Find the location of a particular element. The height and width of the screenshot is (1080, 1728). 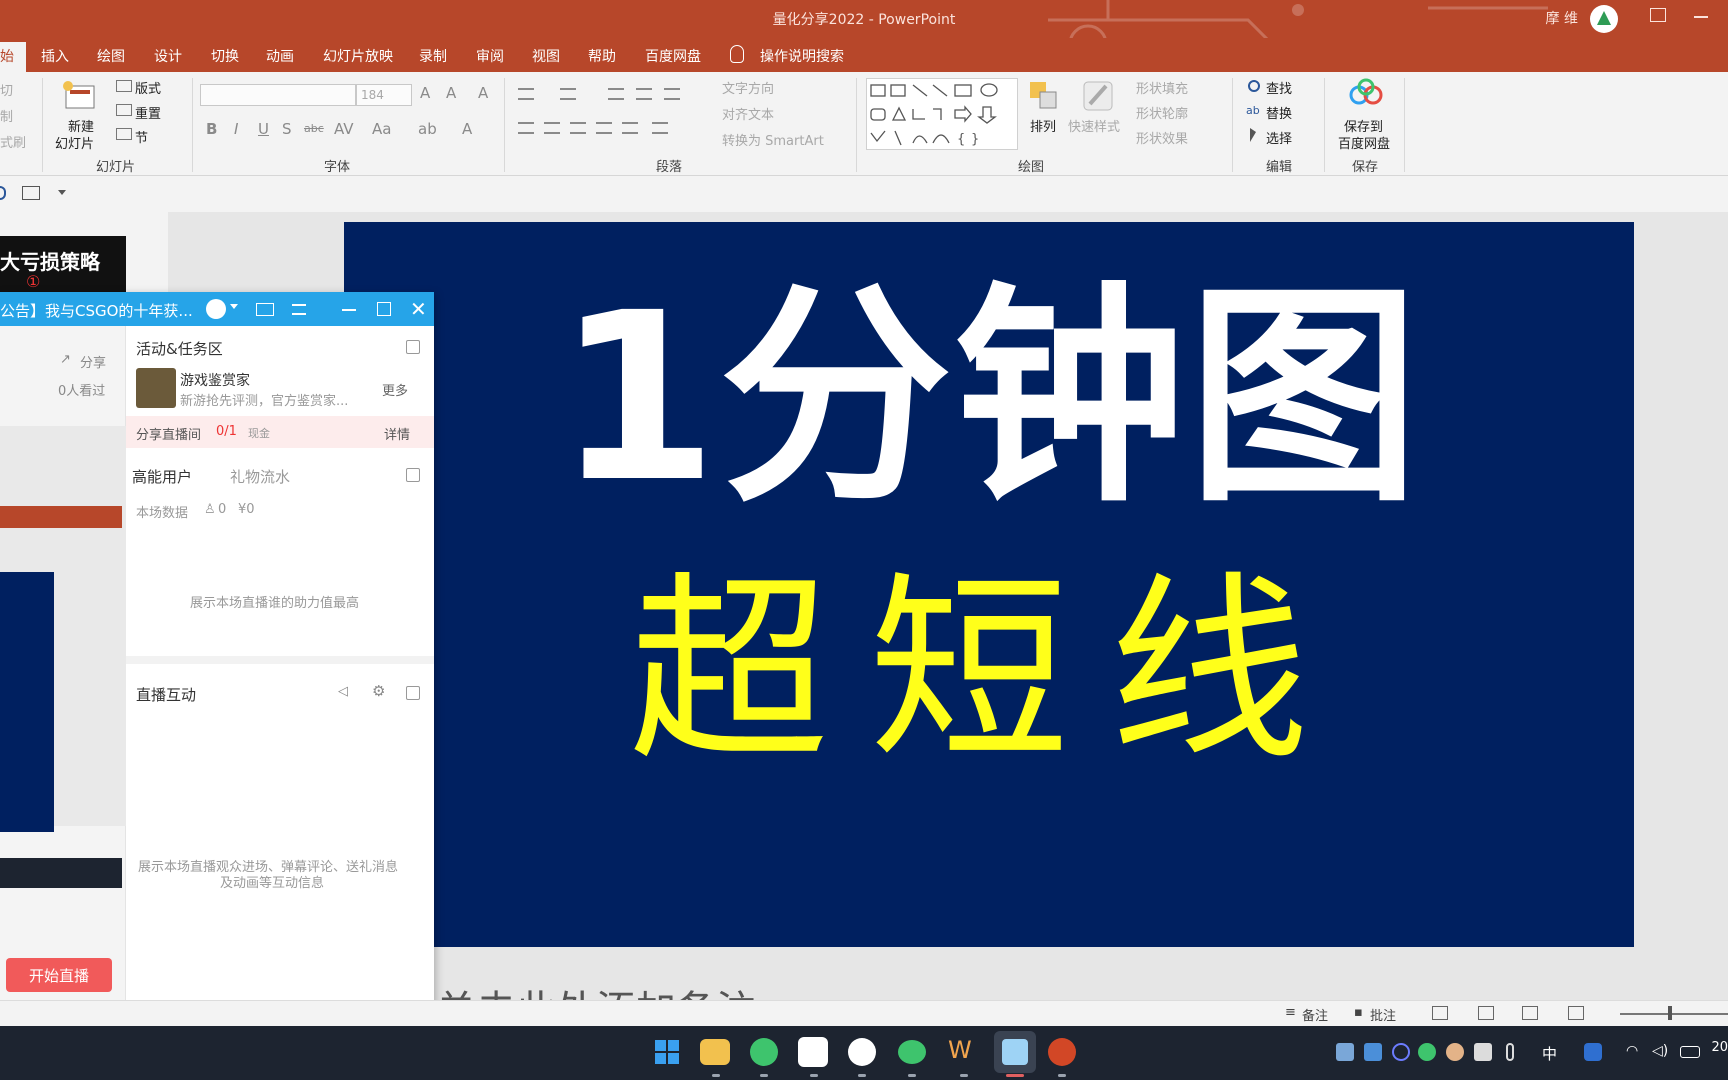

wps-icon: W is located at coordinates (965, 1053).